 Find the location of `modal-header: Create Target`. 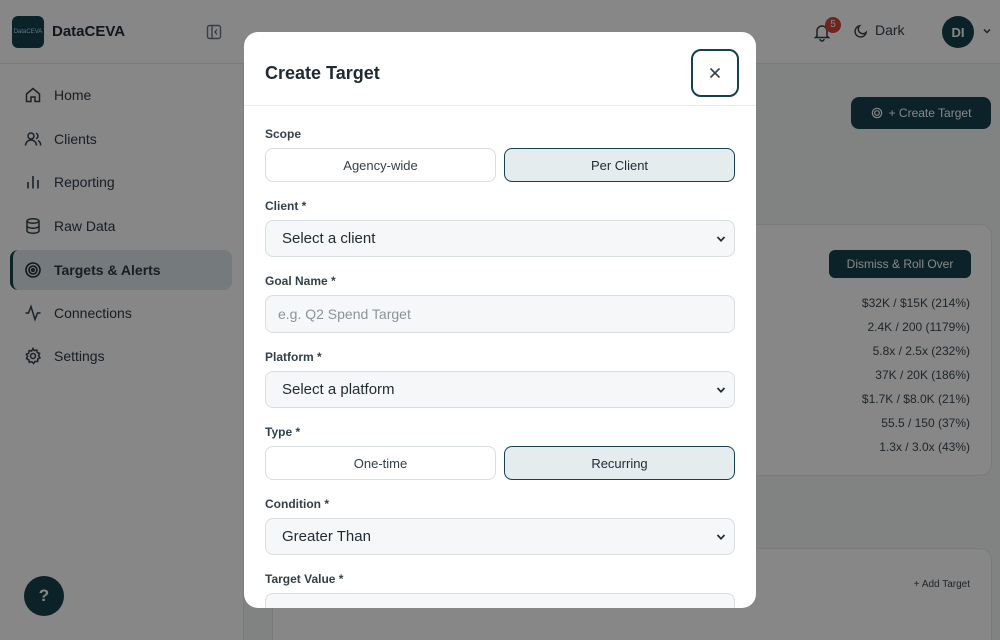

modal-header: Create Target is located at coordinates (500, 69).